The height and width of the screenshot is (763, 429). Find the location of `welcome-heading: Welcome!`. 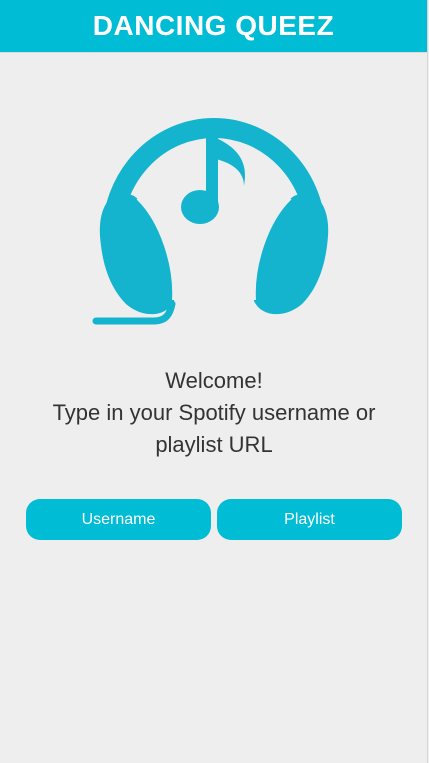

welcome-heading: Welcome! is located at coordinates (214, 380).